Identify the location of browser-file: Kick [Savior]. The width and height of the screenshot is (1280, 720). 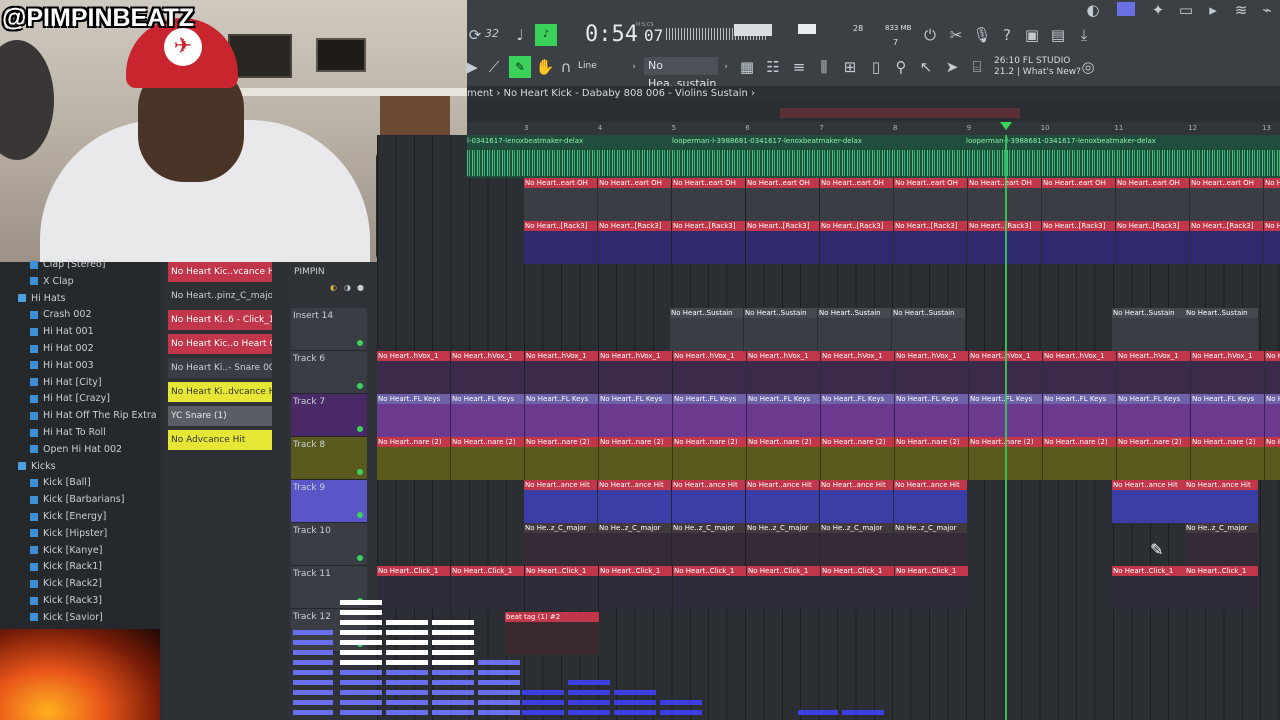
(66, 617).